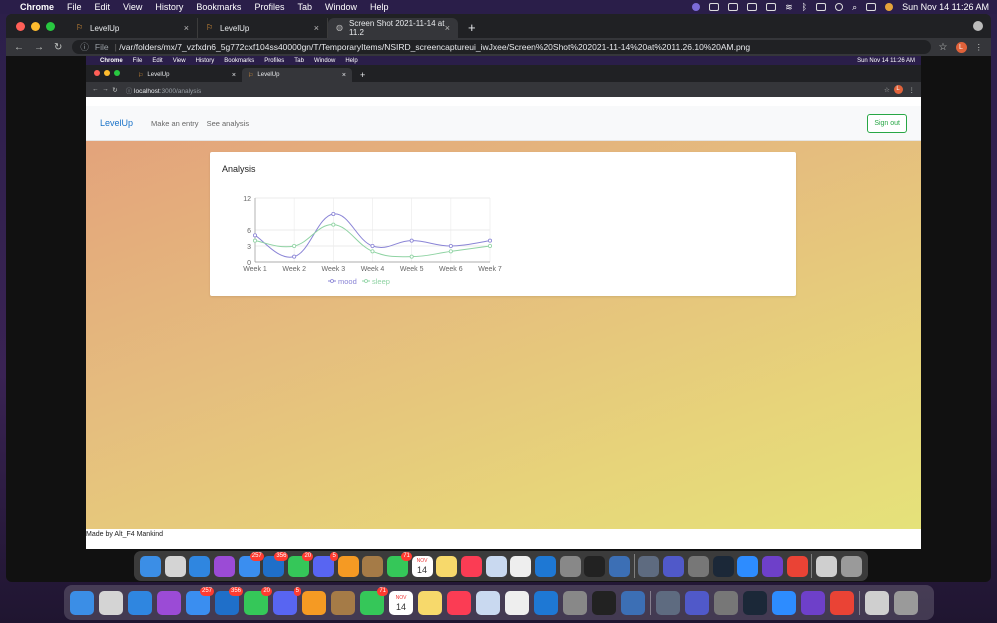 Image resolution: width=997 pixels, height=623 pixels. What do you see at coordinates (111, 602) in the screenshot?
I see `launchpad-icon` at bounding box center [111, 602].